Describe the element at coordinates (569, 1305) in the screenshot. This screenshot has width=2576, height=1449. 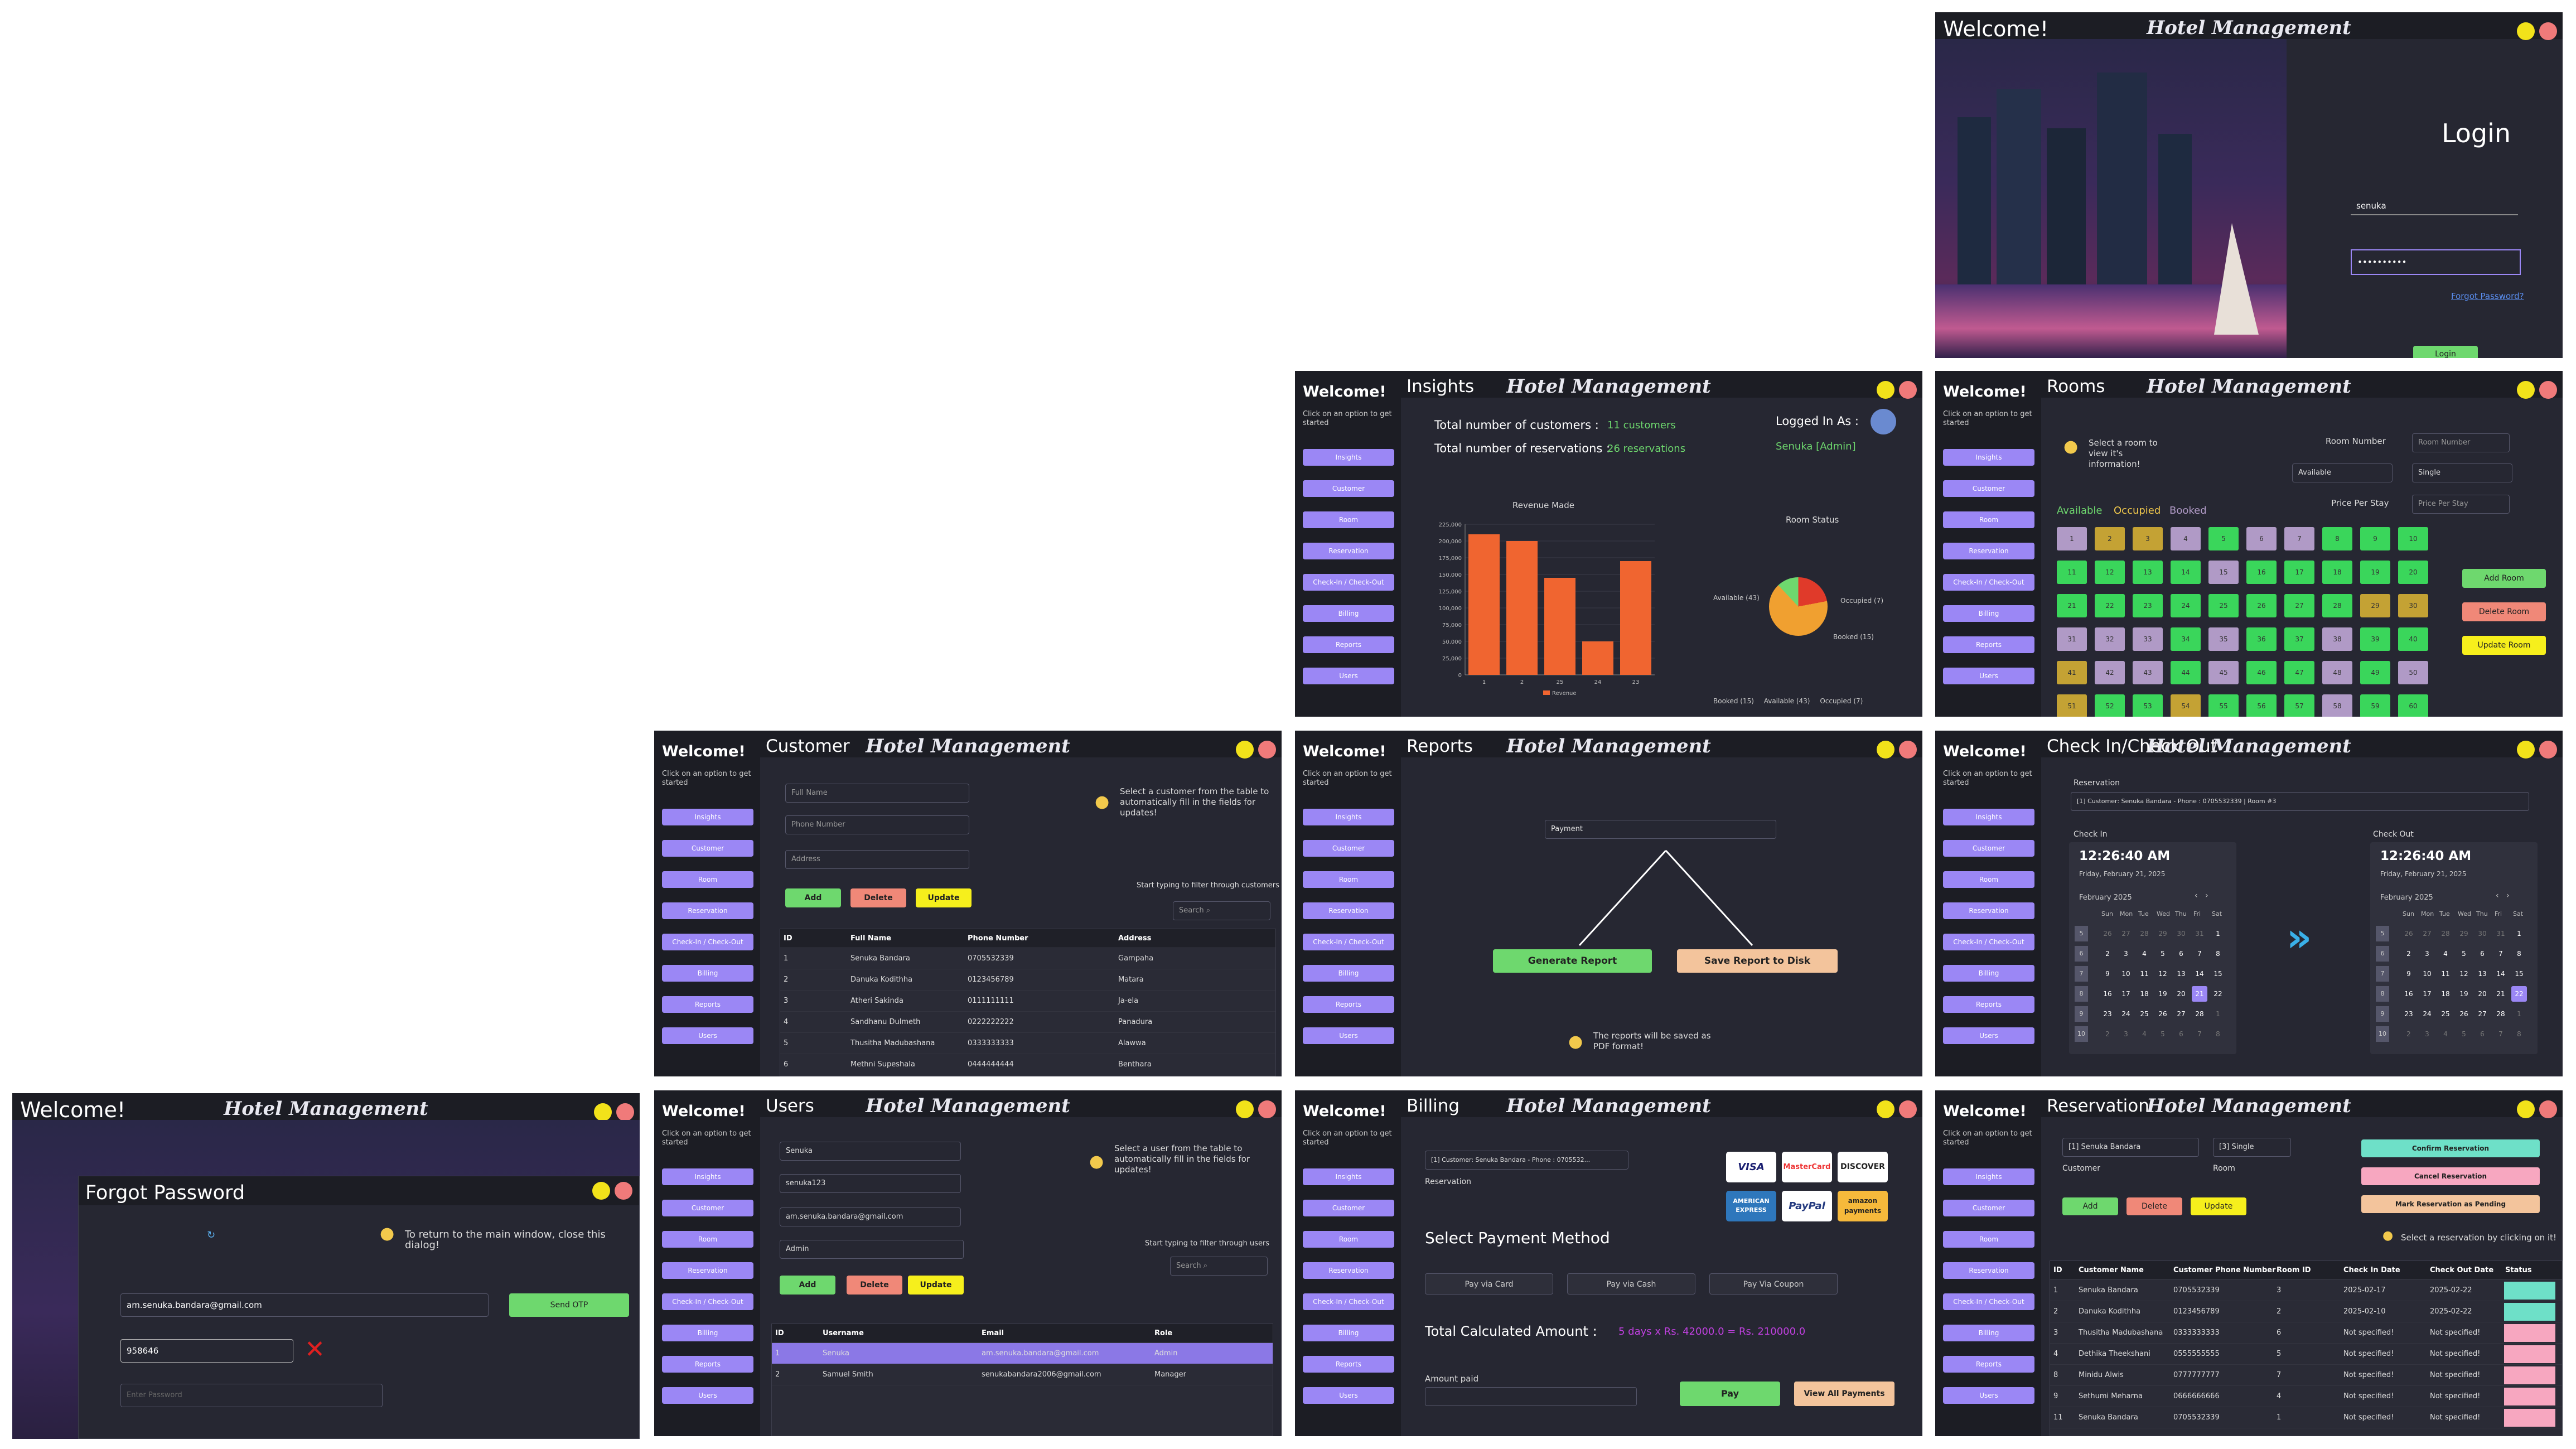
I see `send-otp-button: Send OTP` at that location.